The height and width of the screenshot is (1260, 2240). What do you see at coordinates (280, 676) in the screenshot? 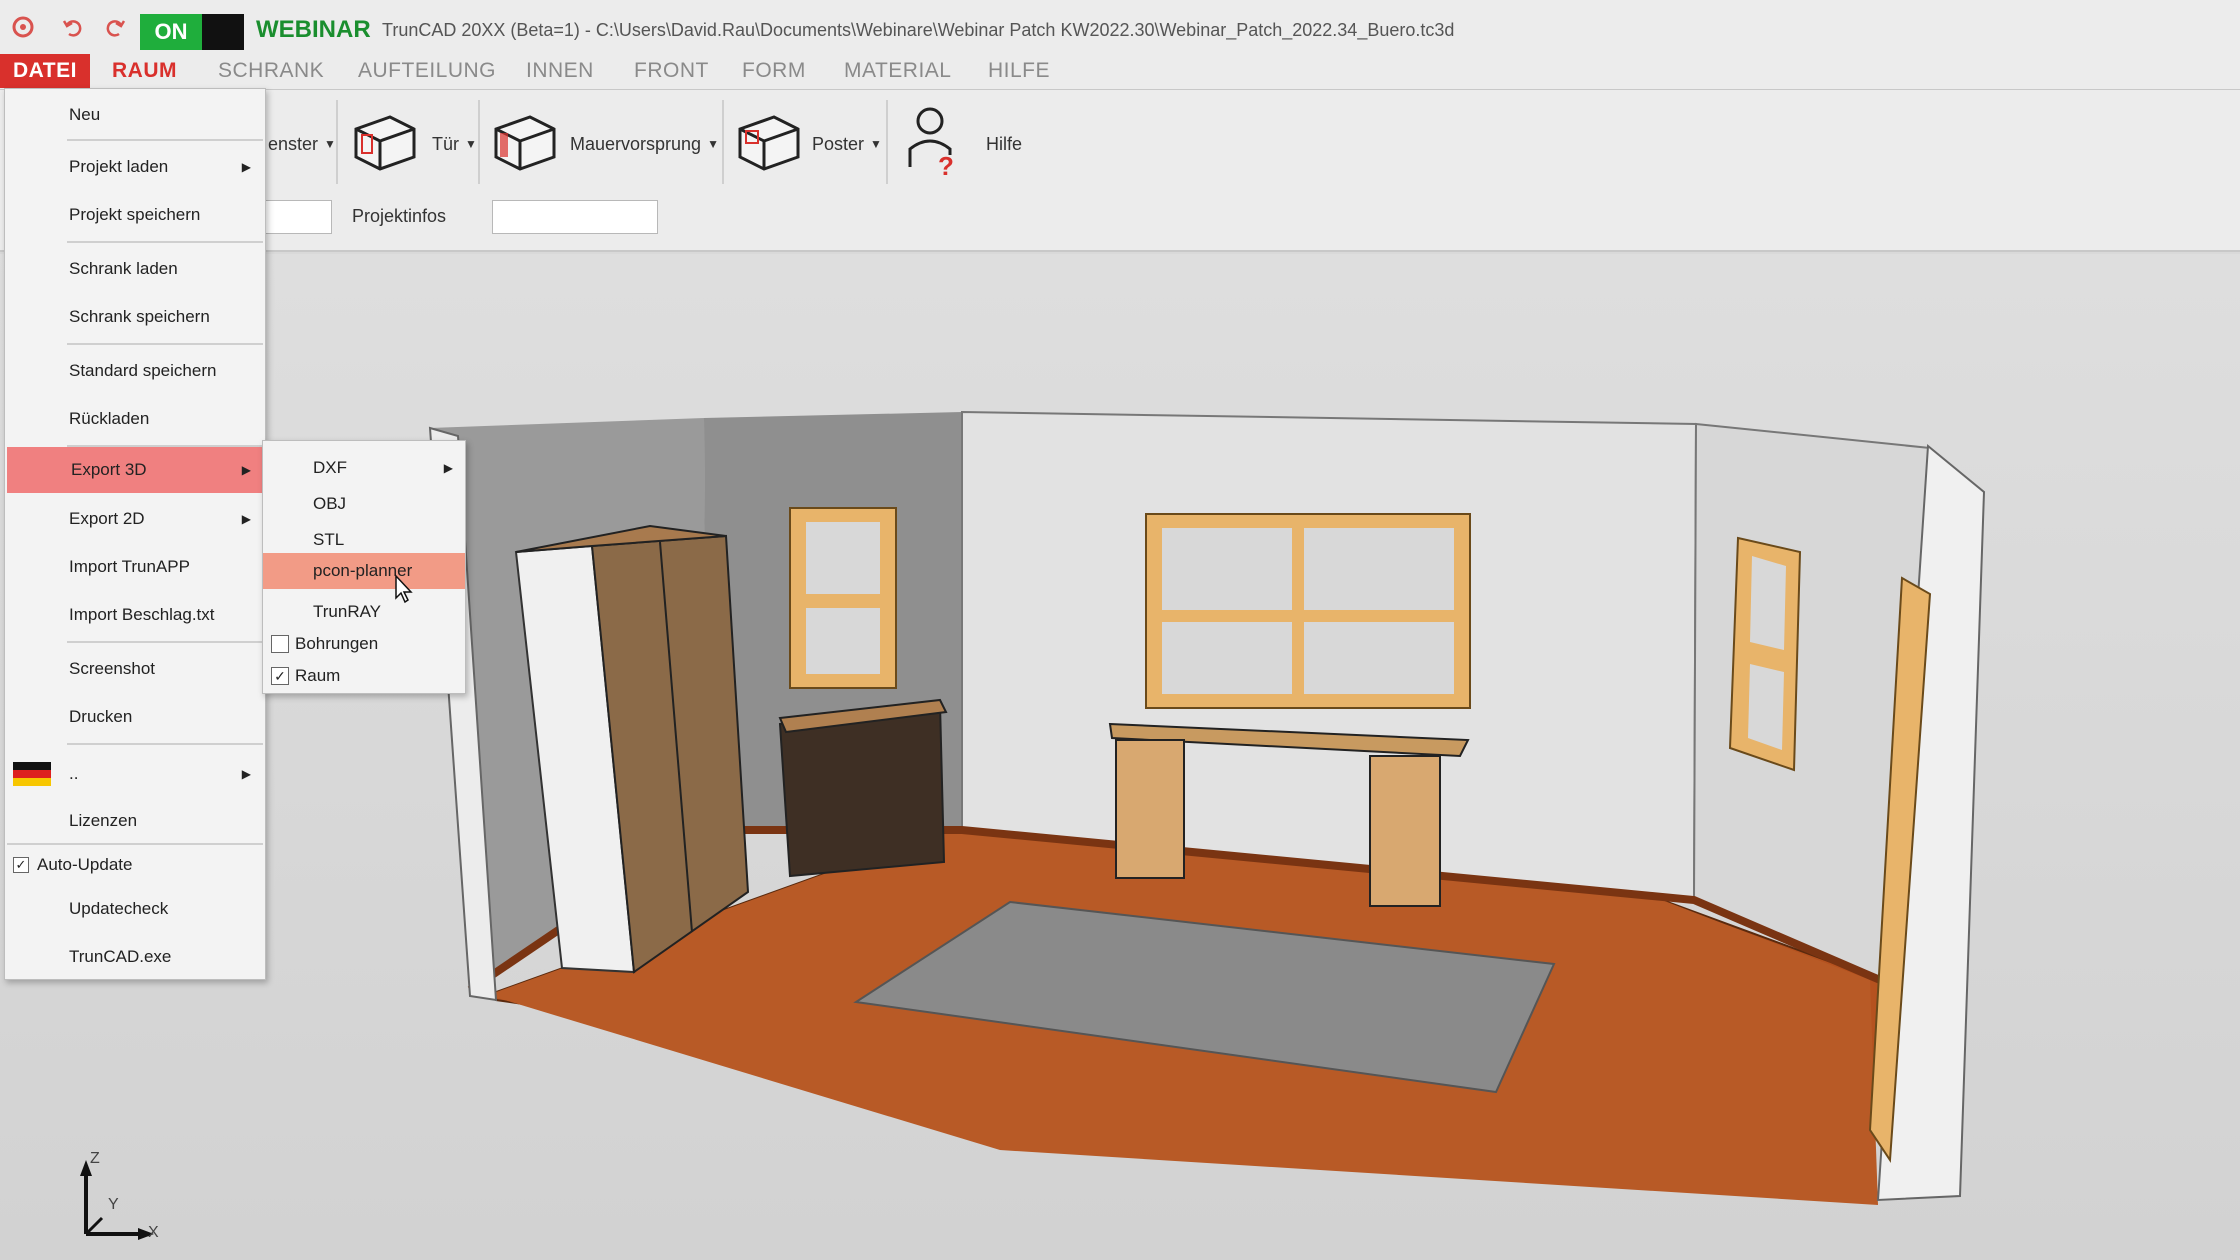
I see `raum-checkbox: ✓` at bounding box center [280, 676].